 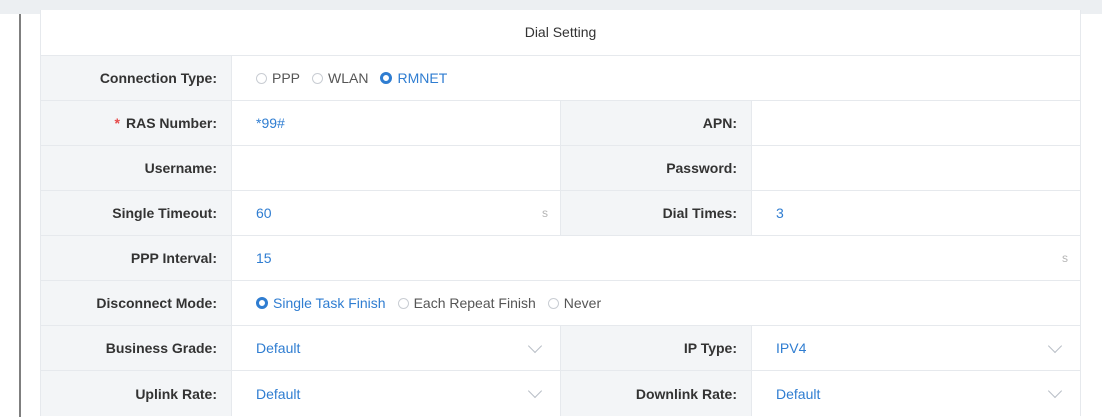 What do you see at coordinates (582, 303) in the screenshot?
I see `radio-never-label: Never` at bounding box center [582, 303].